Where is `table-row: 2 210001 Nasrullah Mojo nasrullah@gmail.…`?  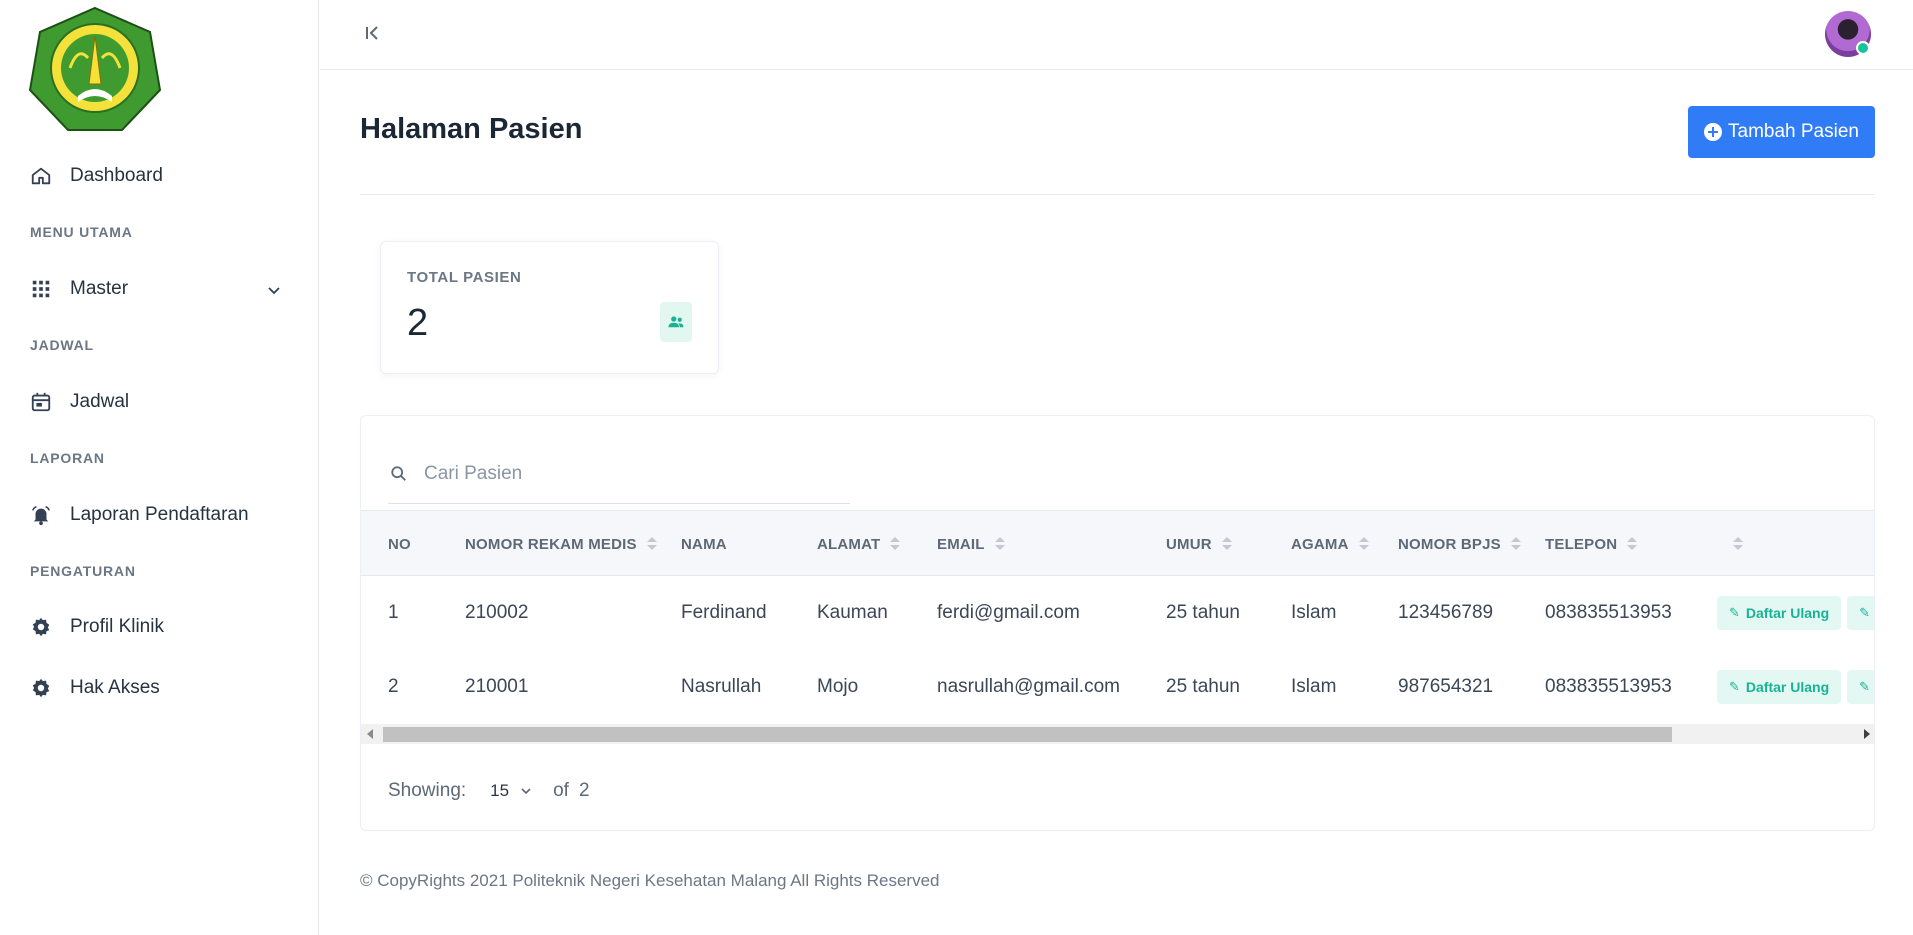
table-row: 2 210001 Nasrullah Mojo nasrullah@gmail.… is located at coordinates (1117, 687).